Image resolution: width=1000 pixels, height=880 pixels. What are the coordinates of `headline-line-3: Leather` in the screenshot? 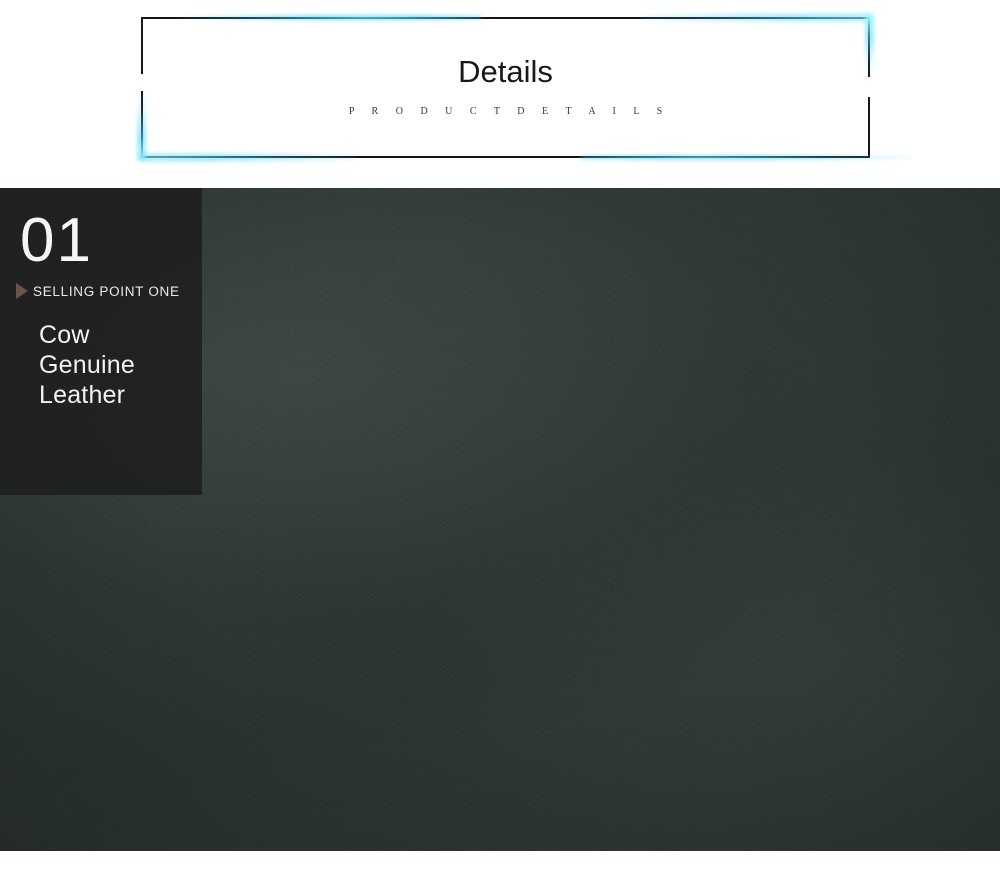 It's located at (82, 395).